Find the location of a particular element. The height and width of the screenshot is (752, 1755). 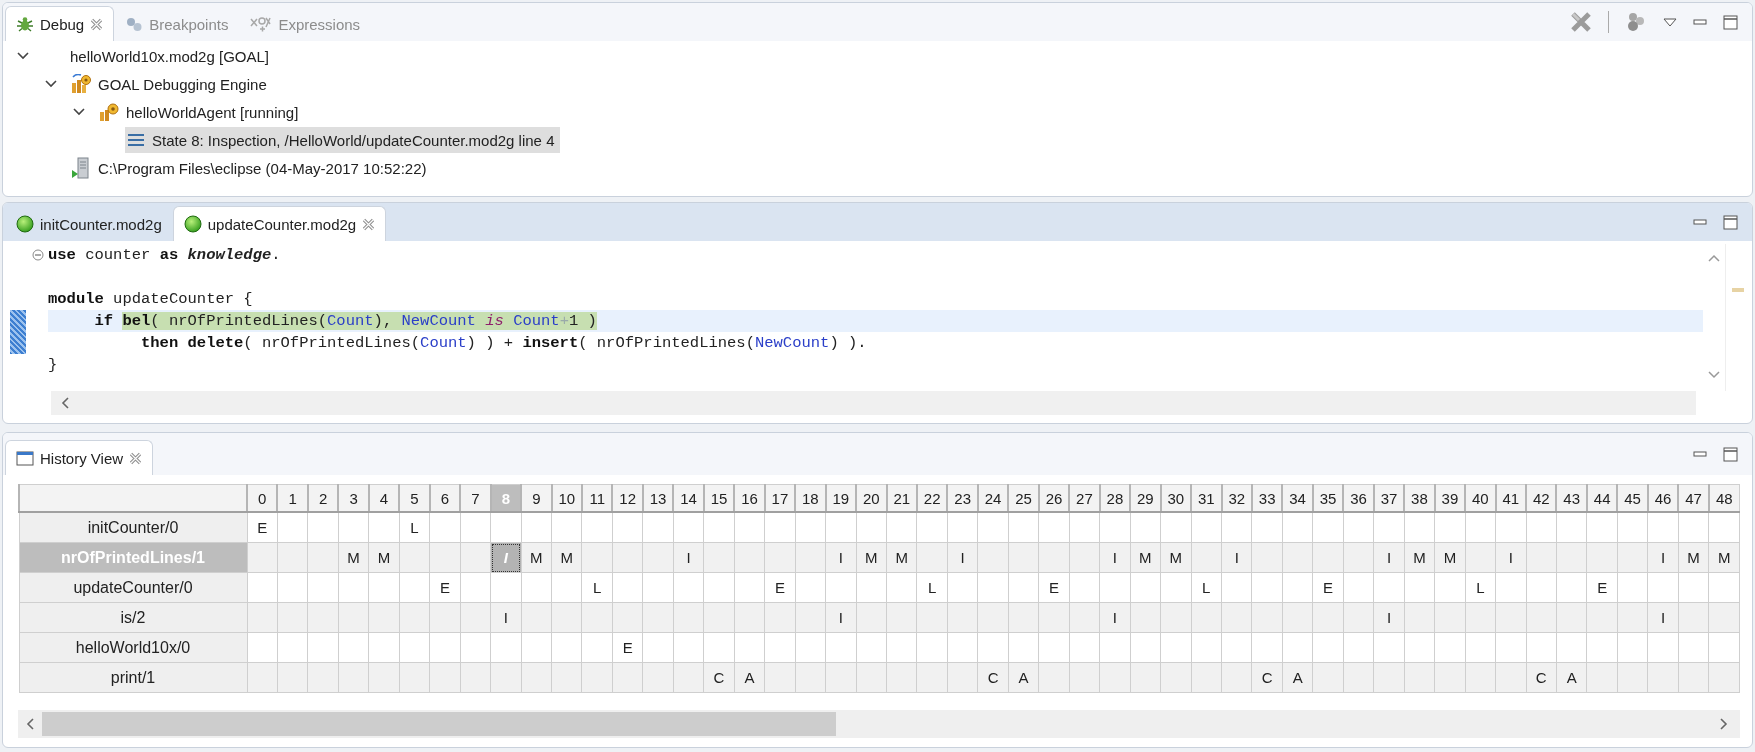

column-header: 33 is located at coordinates (1267, 498).